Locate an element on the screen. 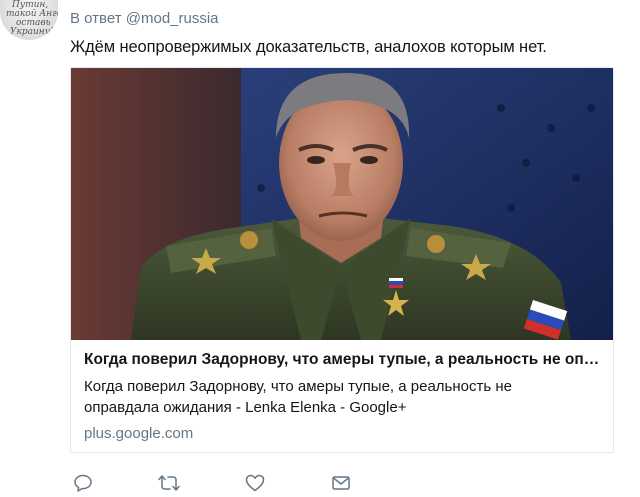  retweet-icon is located at coordinates (169, 483).